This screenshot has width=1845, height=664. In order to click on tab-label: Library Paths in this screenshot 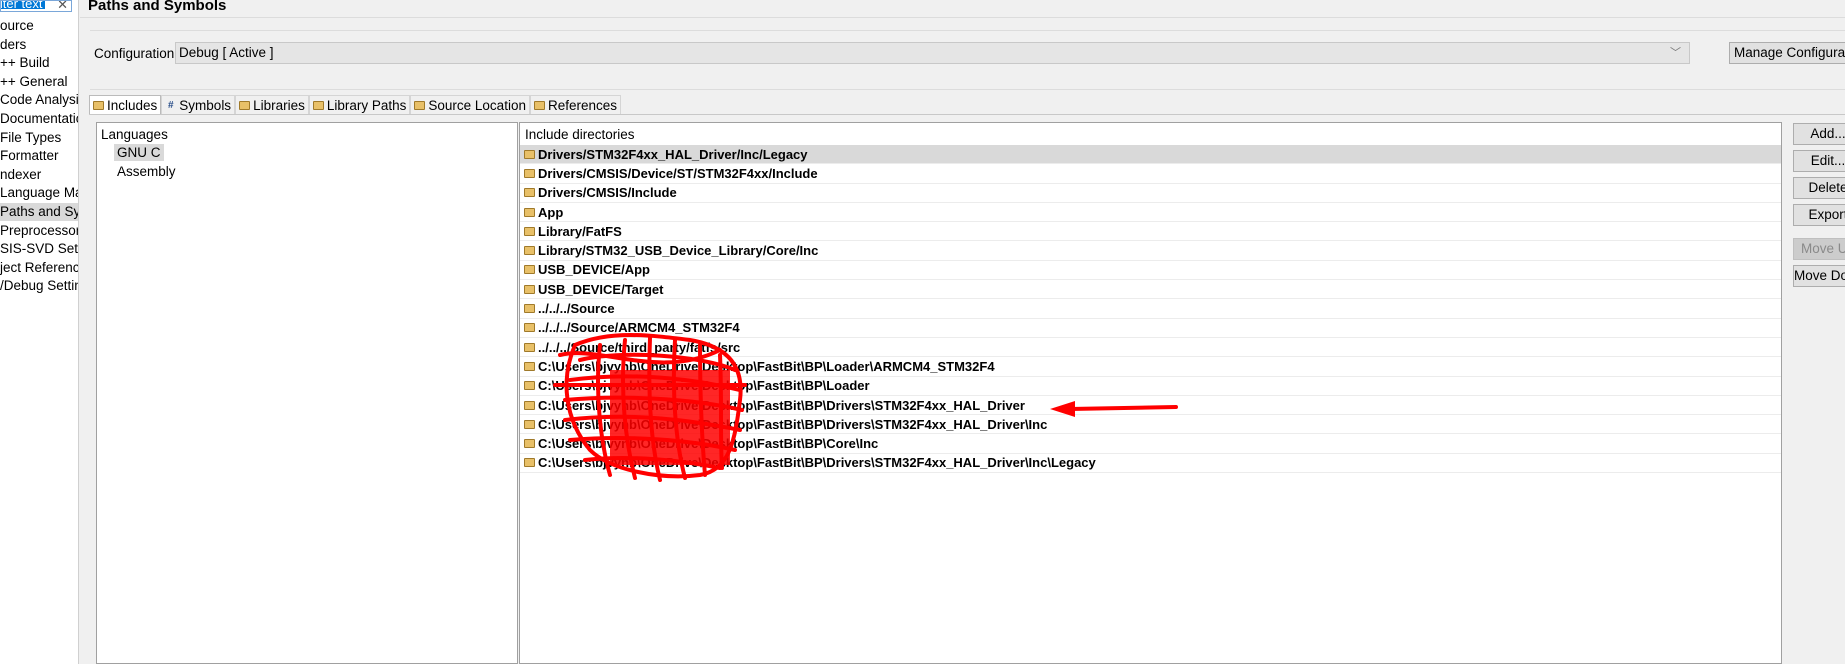, I will do `click(366, 105)`.